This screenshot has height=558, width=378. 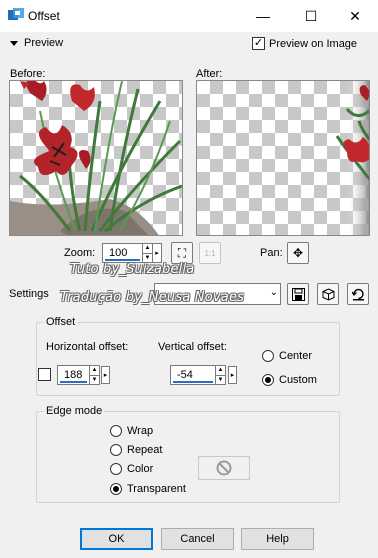 What do you see at coordinates (74, 411) in the screenshot?
I see `edge-mode-group-title: Edge mode` at bounding box center [74, 411].